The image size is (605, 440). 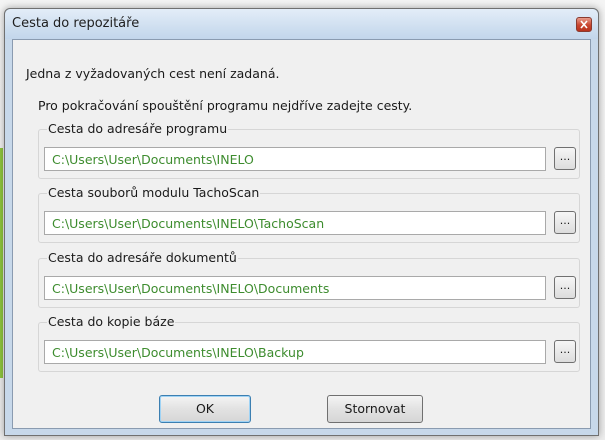 I want to click on cancel-button: Stornovat, so click(x=375, y=409).